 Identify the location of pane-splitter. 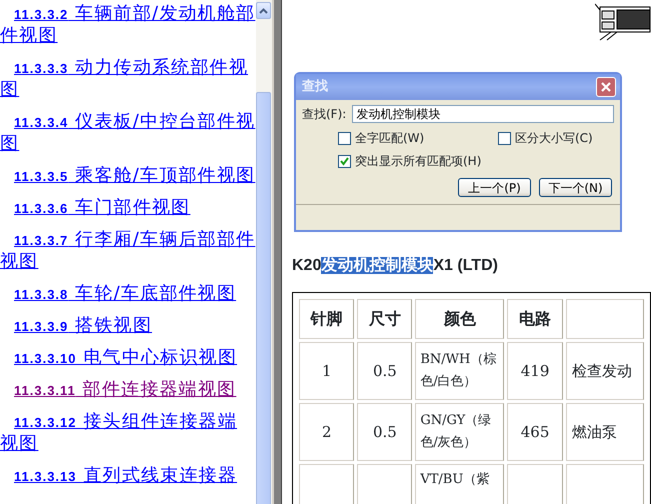
(277, 252).